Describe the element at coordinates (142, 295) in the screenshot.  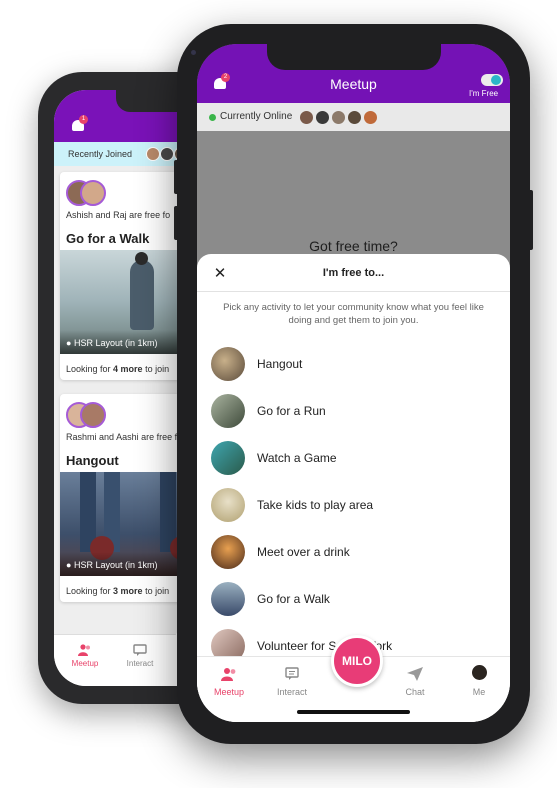
I see `person-figure` at that location.